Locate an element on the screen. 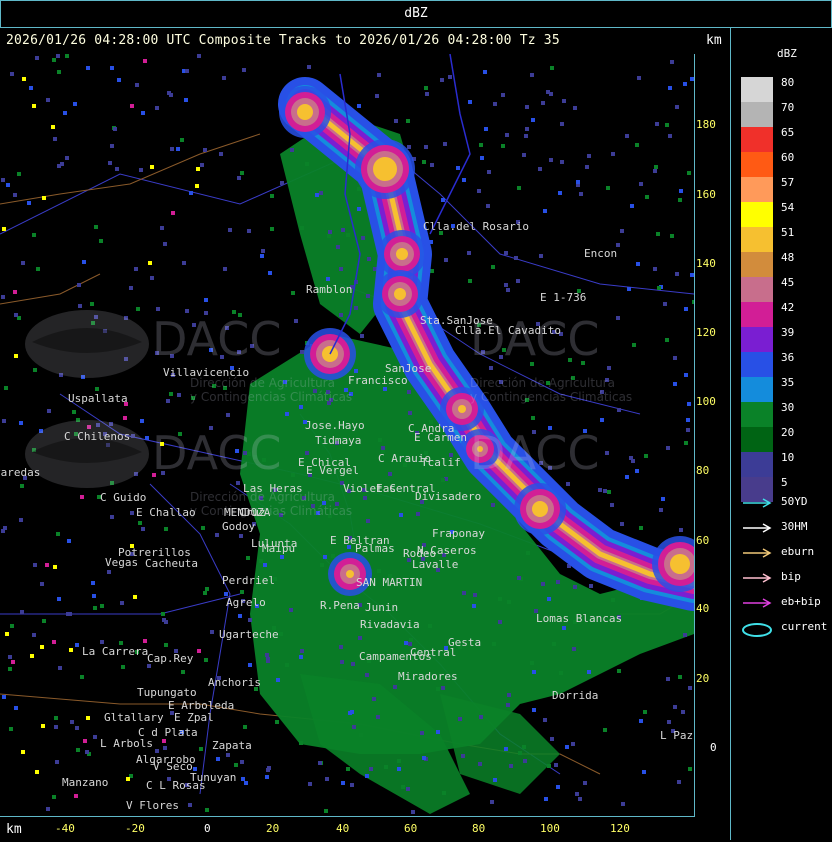 The height and width of the screenshot is (842, 832). legend-value: 45 is located at coordinates (788, 282).